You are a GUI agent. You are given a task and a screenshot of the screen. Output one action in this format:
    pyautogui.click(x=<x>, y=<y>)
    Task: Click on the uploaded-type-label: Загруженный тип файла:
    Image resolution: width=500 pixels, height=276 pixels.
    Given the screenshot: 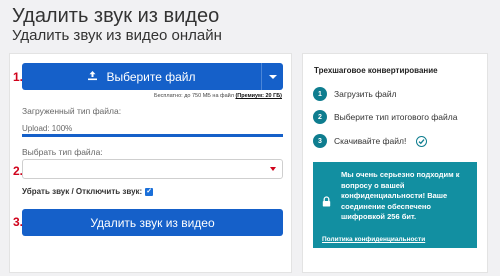 What is the action you would take?
    pyautogui.click(x=72, y=111)
    